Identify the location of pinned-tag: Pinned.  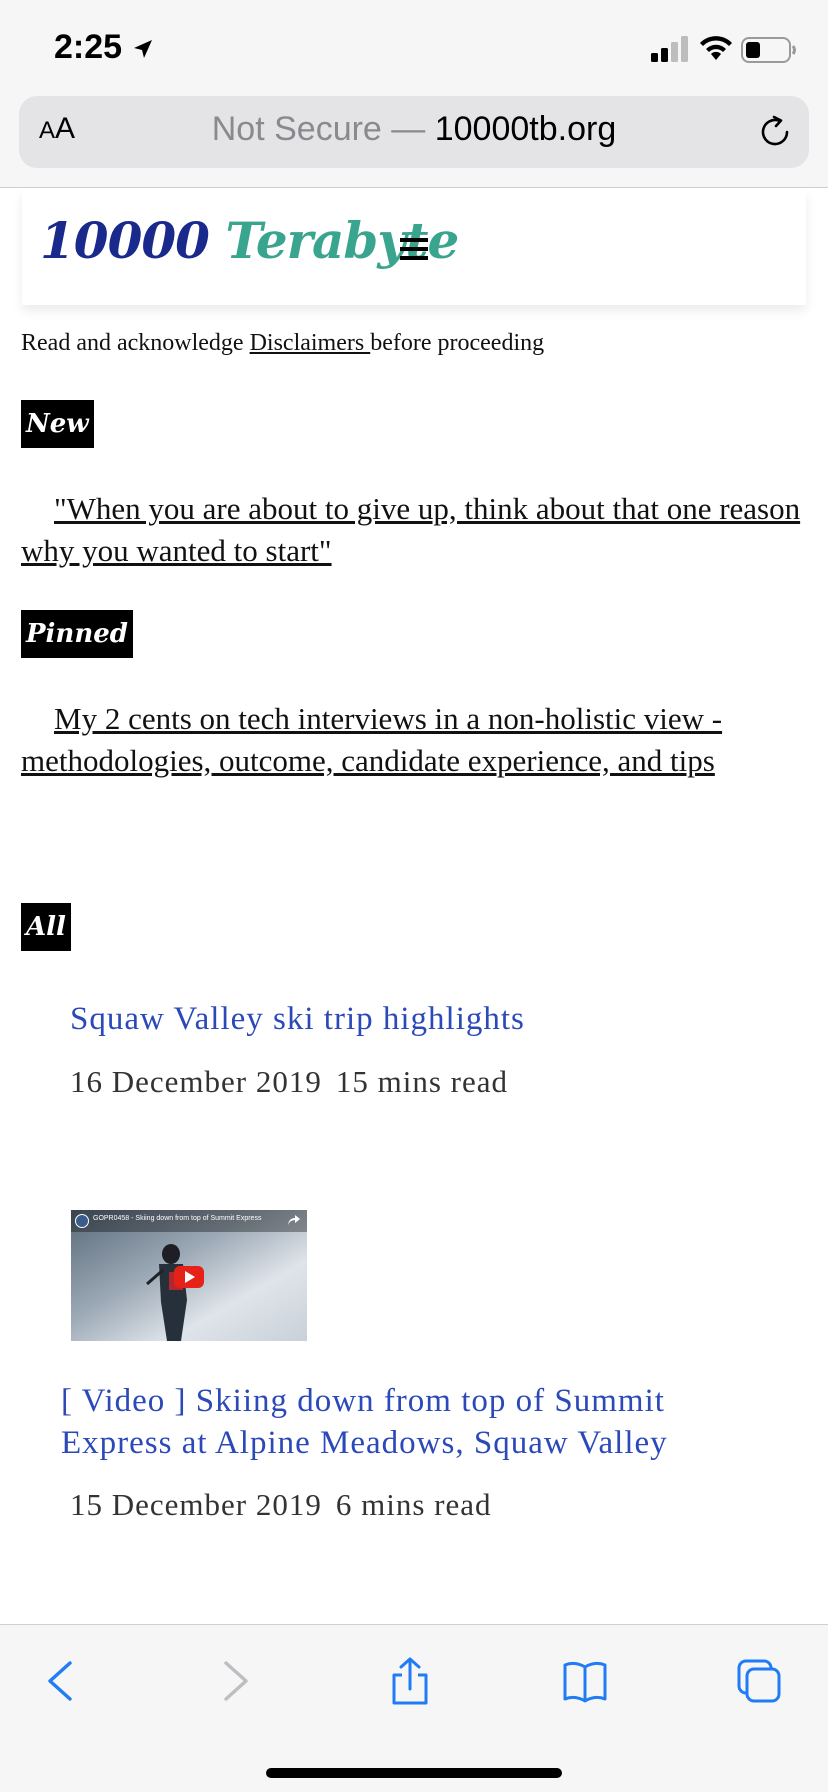
(77, 634).